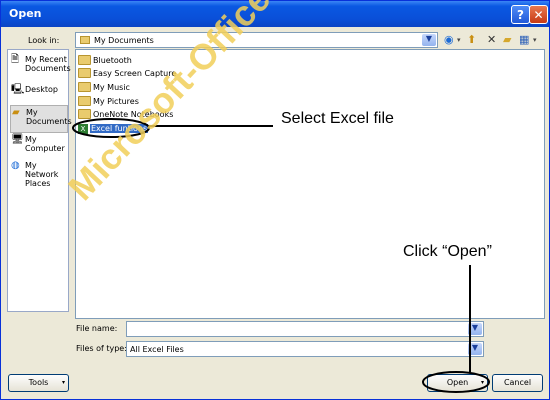  What do you see at coordinates (337, 118) in the screenshot?
I see `annotation-select: Select Excel file` at bounding box center [337, 118].